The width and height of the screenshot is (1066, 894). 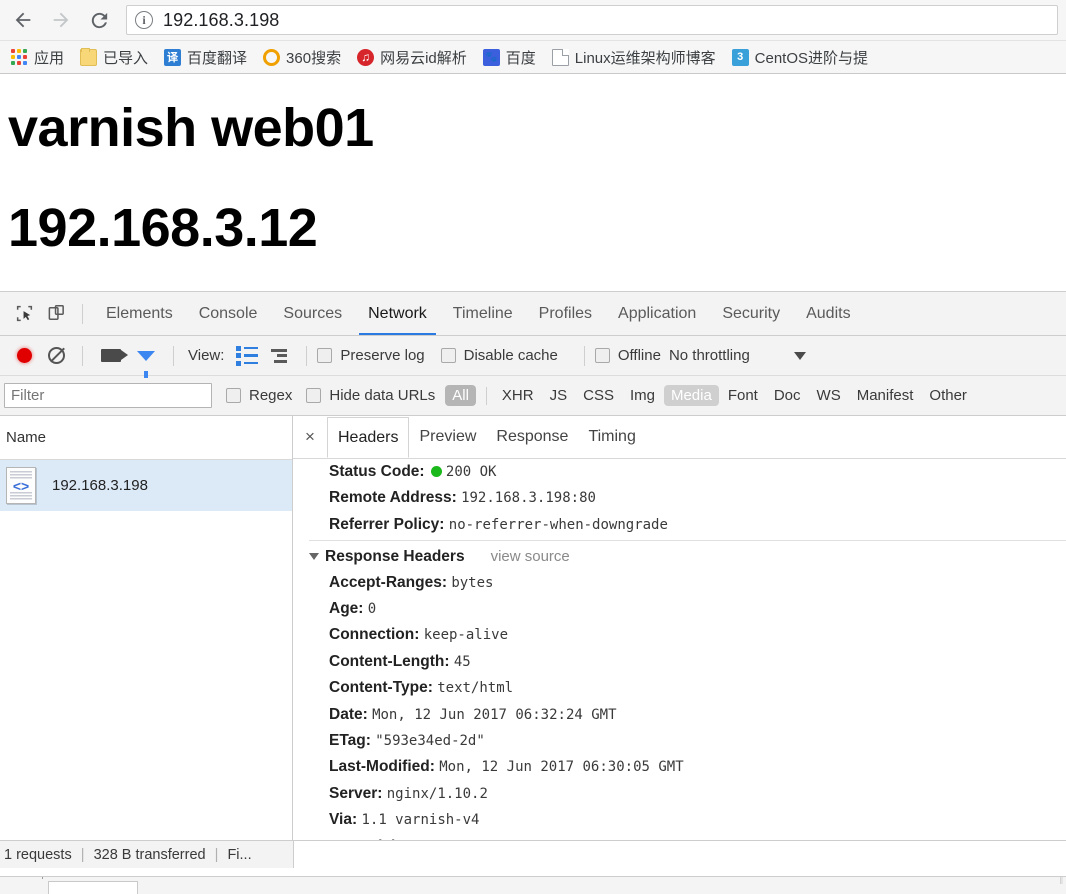 What do you see at coordinates (56, 314) in the screenshot?
I see `device-toolbar-icon` at bounding box center [56, 314].